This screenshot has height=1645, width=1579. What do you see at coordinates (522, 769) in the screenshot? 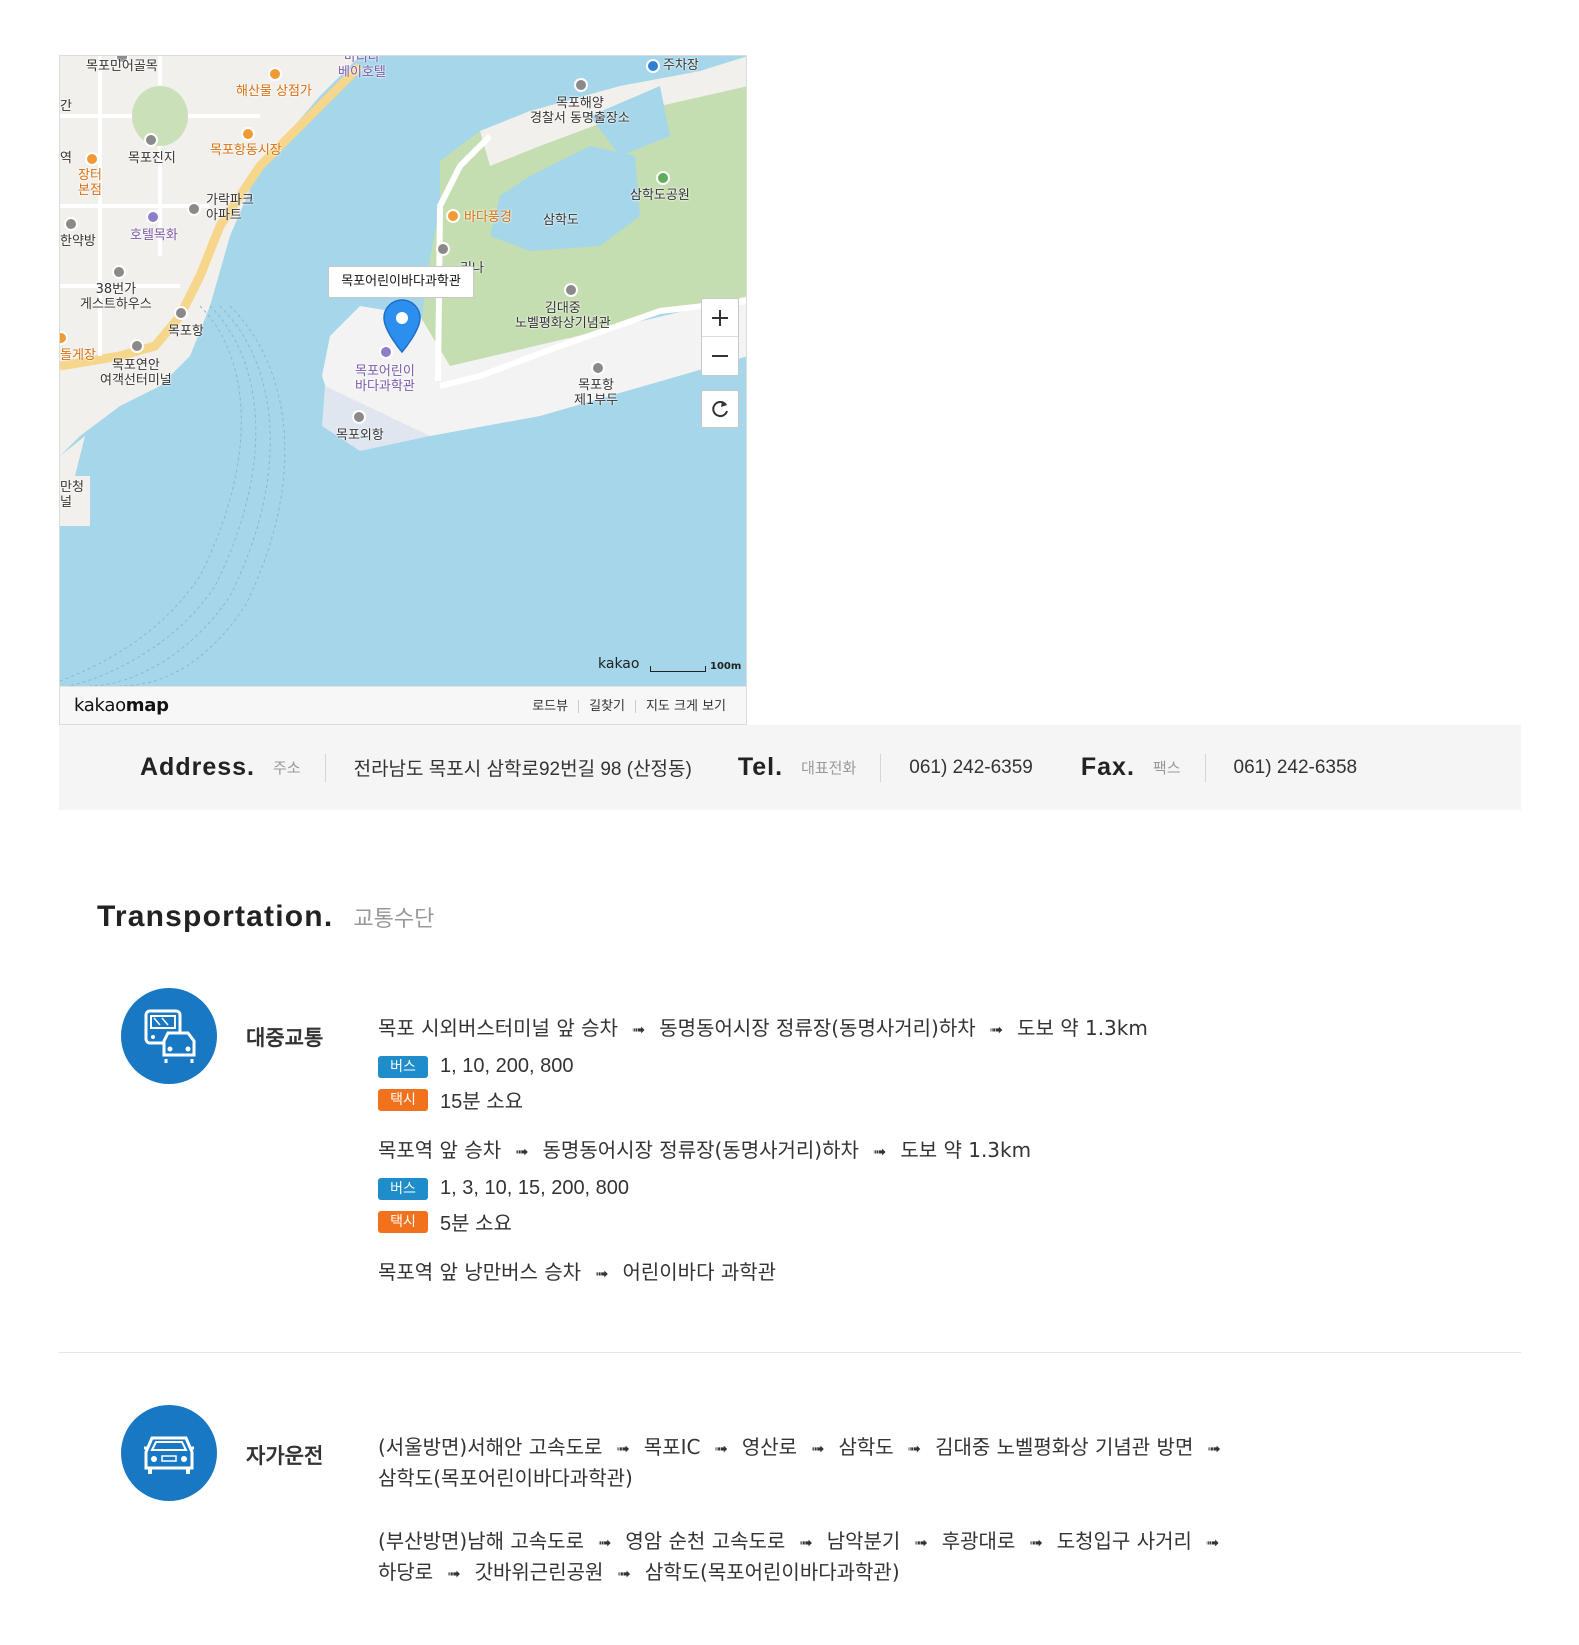
I see `address-value: 전라남도 목포시 삼학로92번길 98 (산정동)` at bounding box center [522, 769].